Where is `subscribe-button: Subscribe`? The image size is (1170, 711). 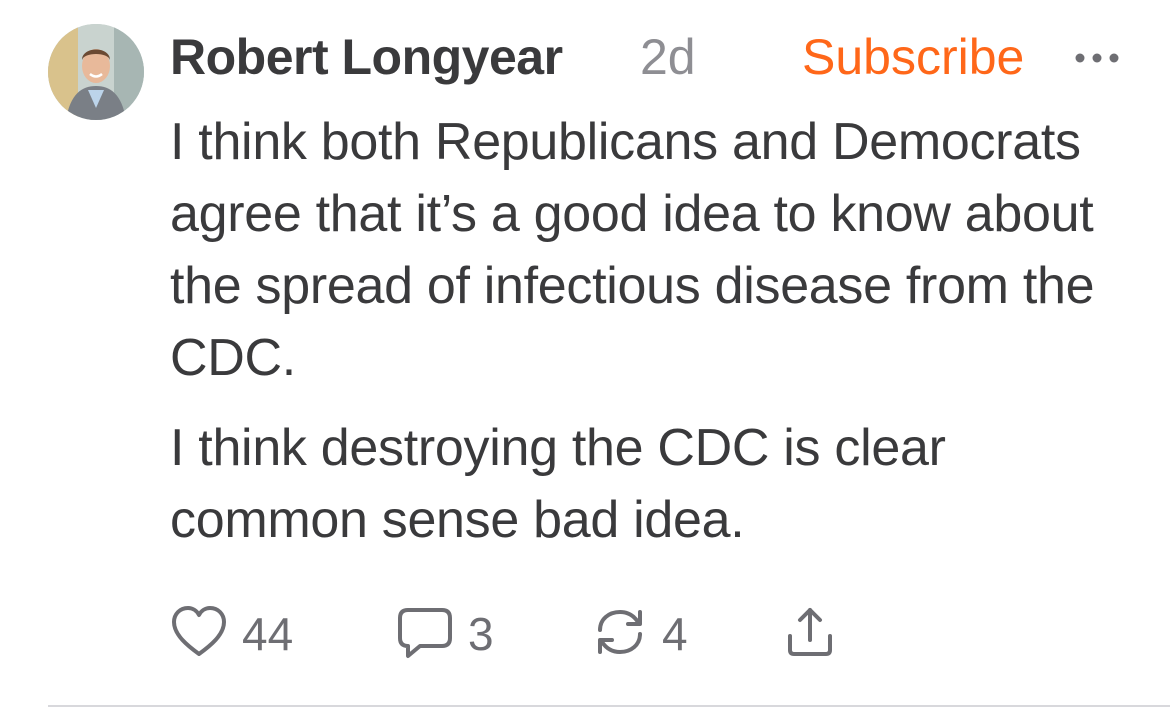
subscribe-button: Subscribe is located at coordinates (913, 57).